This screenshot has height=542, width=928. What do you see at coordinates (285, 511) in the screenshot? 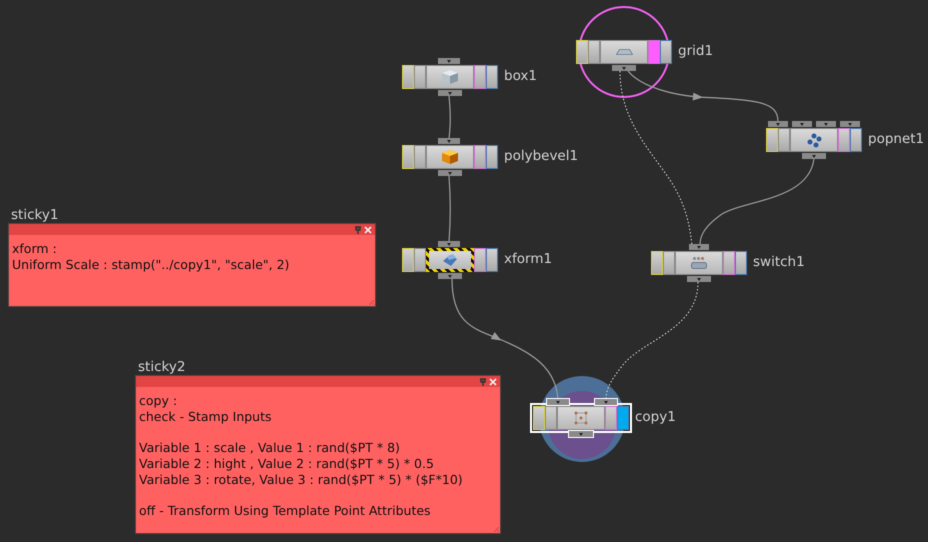
I see `note-line: off - Transform Using Template Point Attributes` at bounding box center [285, 511].